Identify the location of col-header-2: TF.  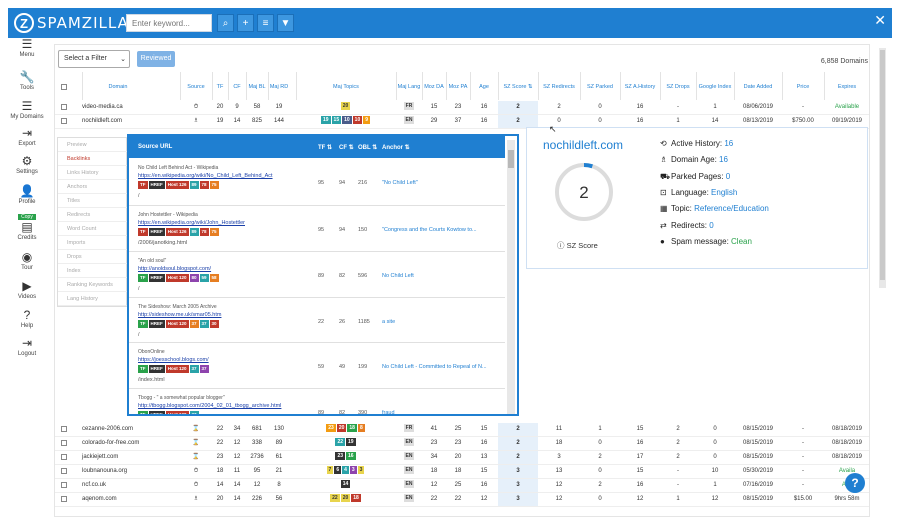
(220, 87).